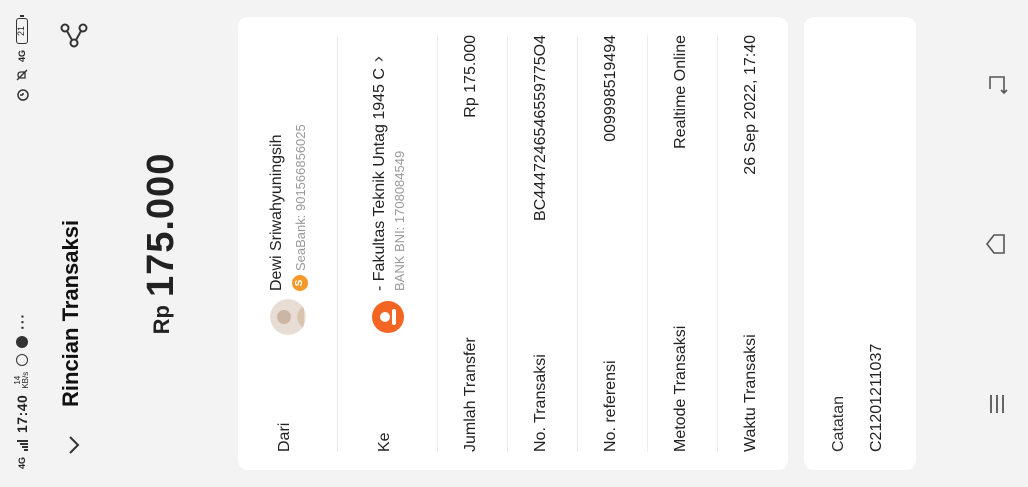 The height and width of the screenshot is (487, 1028). What do you see at coordinates (543, 243) in the screenshot?
I see `detail-row-transaction-no: No. Transaksi BC4447246546559775O4` at bounding box center [543, 243].